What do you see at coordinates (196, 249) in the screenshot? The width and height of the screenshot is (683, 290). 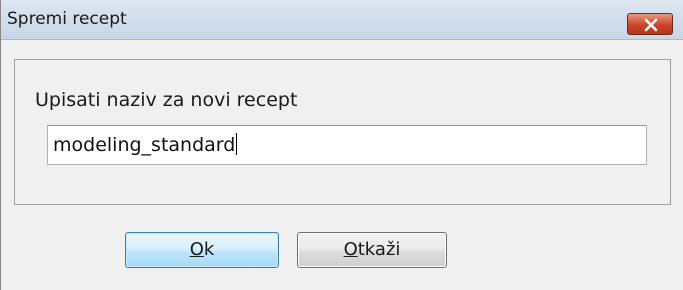 I see `ok-mnemonic: O` at bounding box center [196, 249].